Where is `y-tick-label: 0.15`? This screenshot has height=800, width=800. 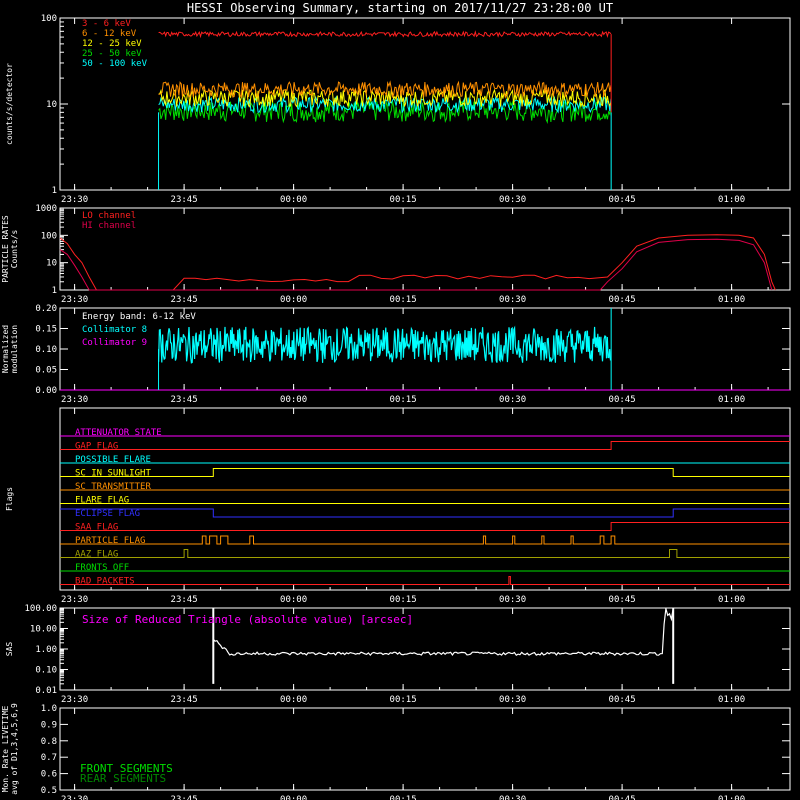
y-tick-label: 0.15 is located at coordinates (46, 330).